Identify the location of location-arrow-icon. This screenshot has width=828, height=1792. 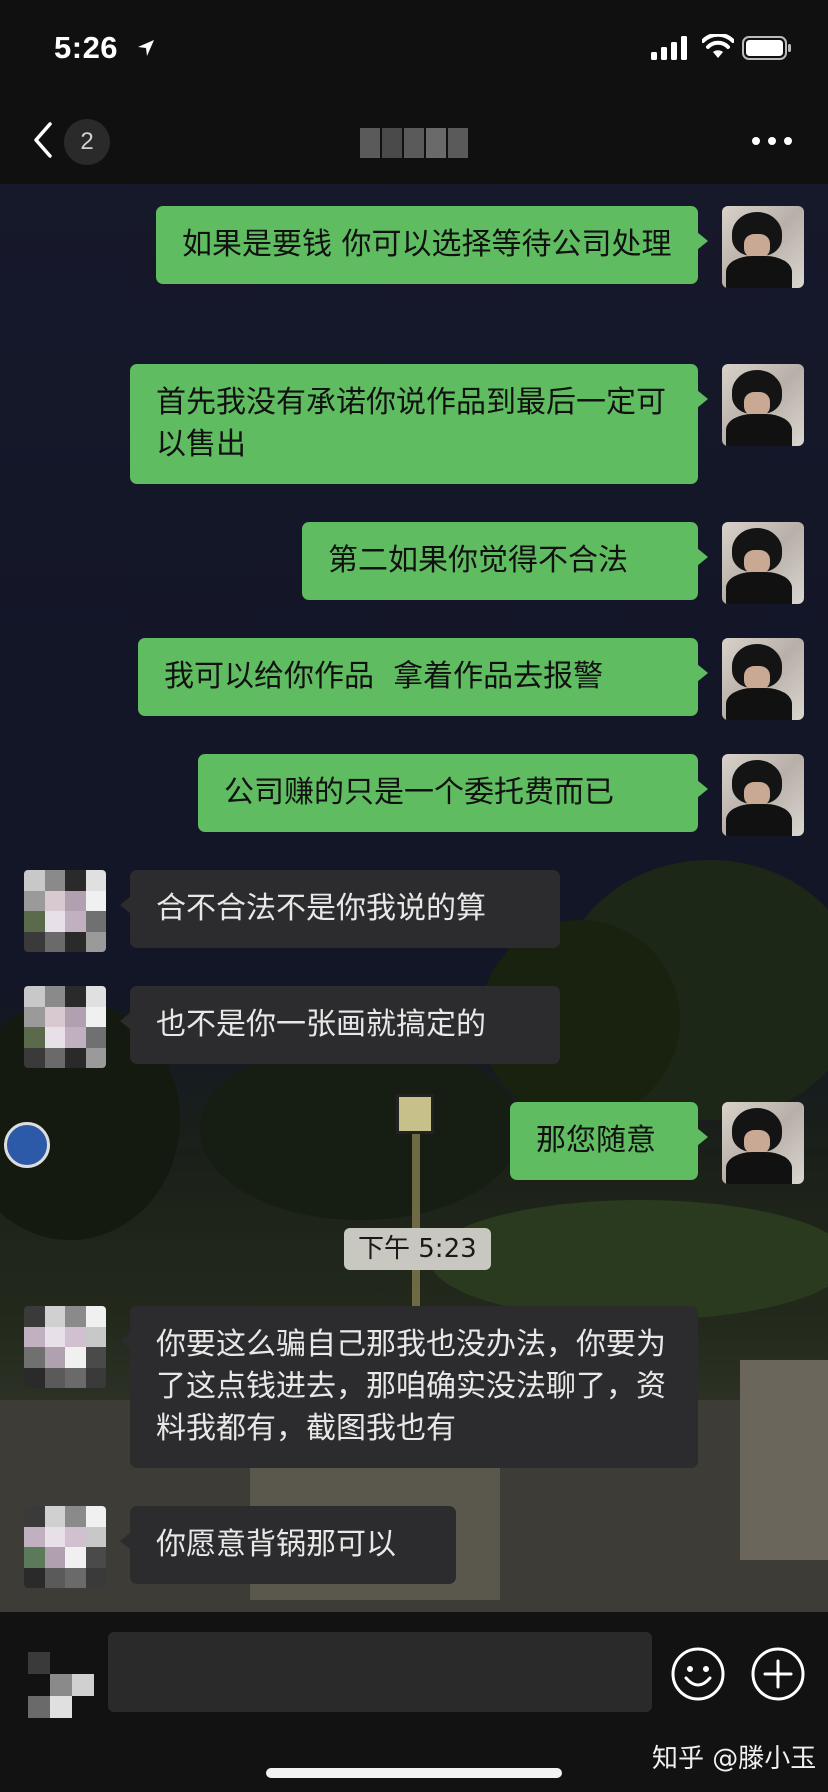
(146, 48).